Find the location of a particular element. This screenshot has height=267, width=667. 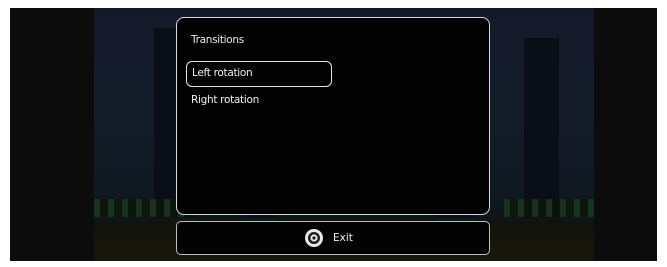

menu-item-left-rotation: Left rotation is located at coordinates (259, 74).